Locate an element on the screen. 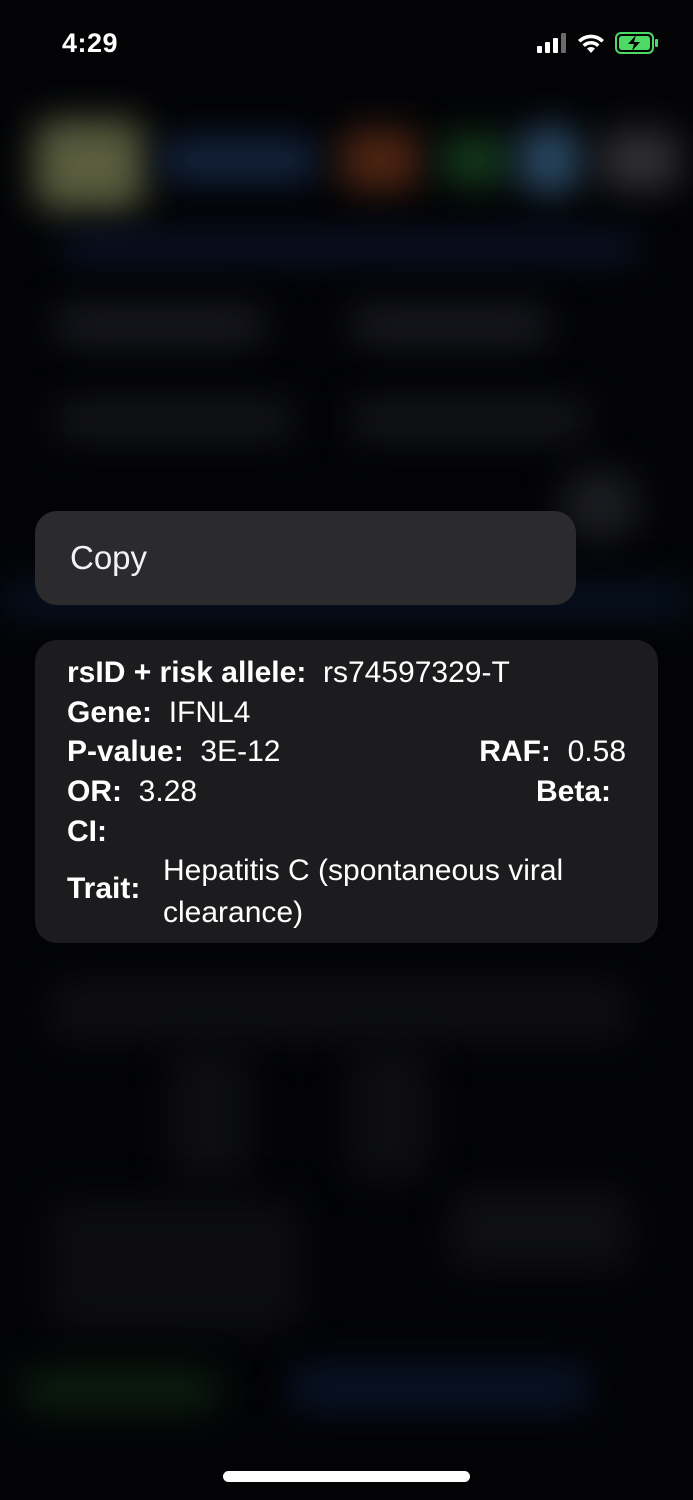 This screenshot has height=1500, width=693. status-bar: 4:29 is located at coordinates (346, 45).